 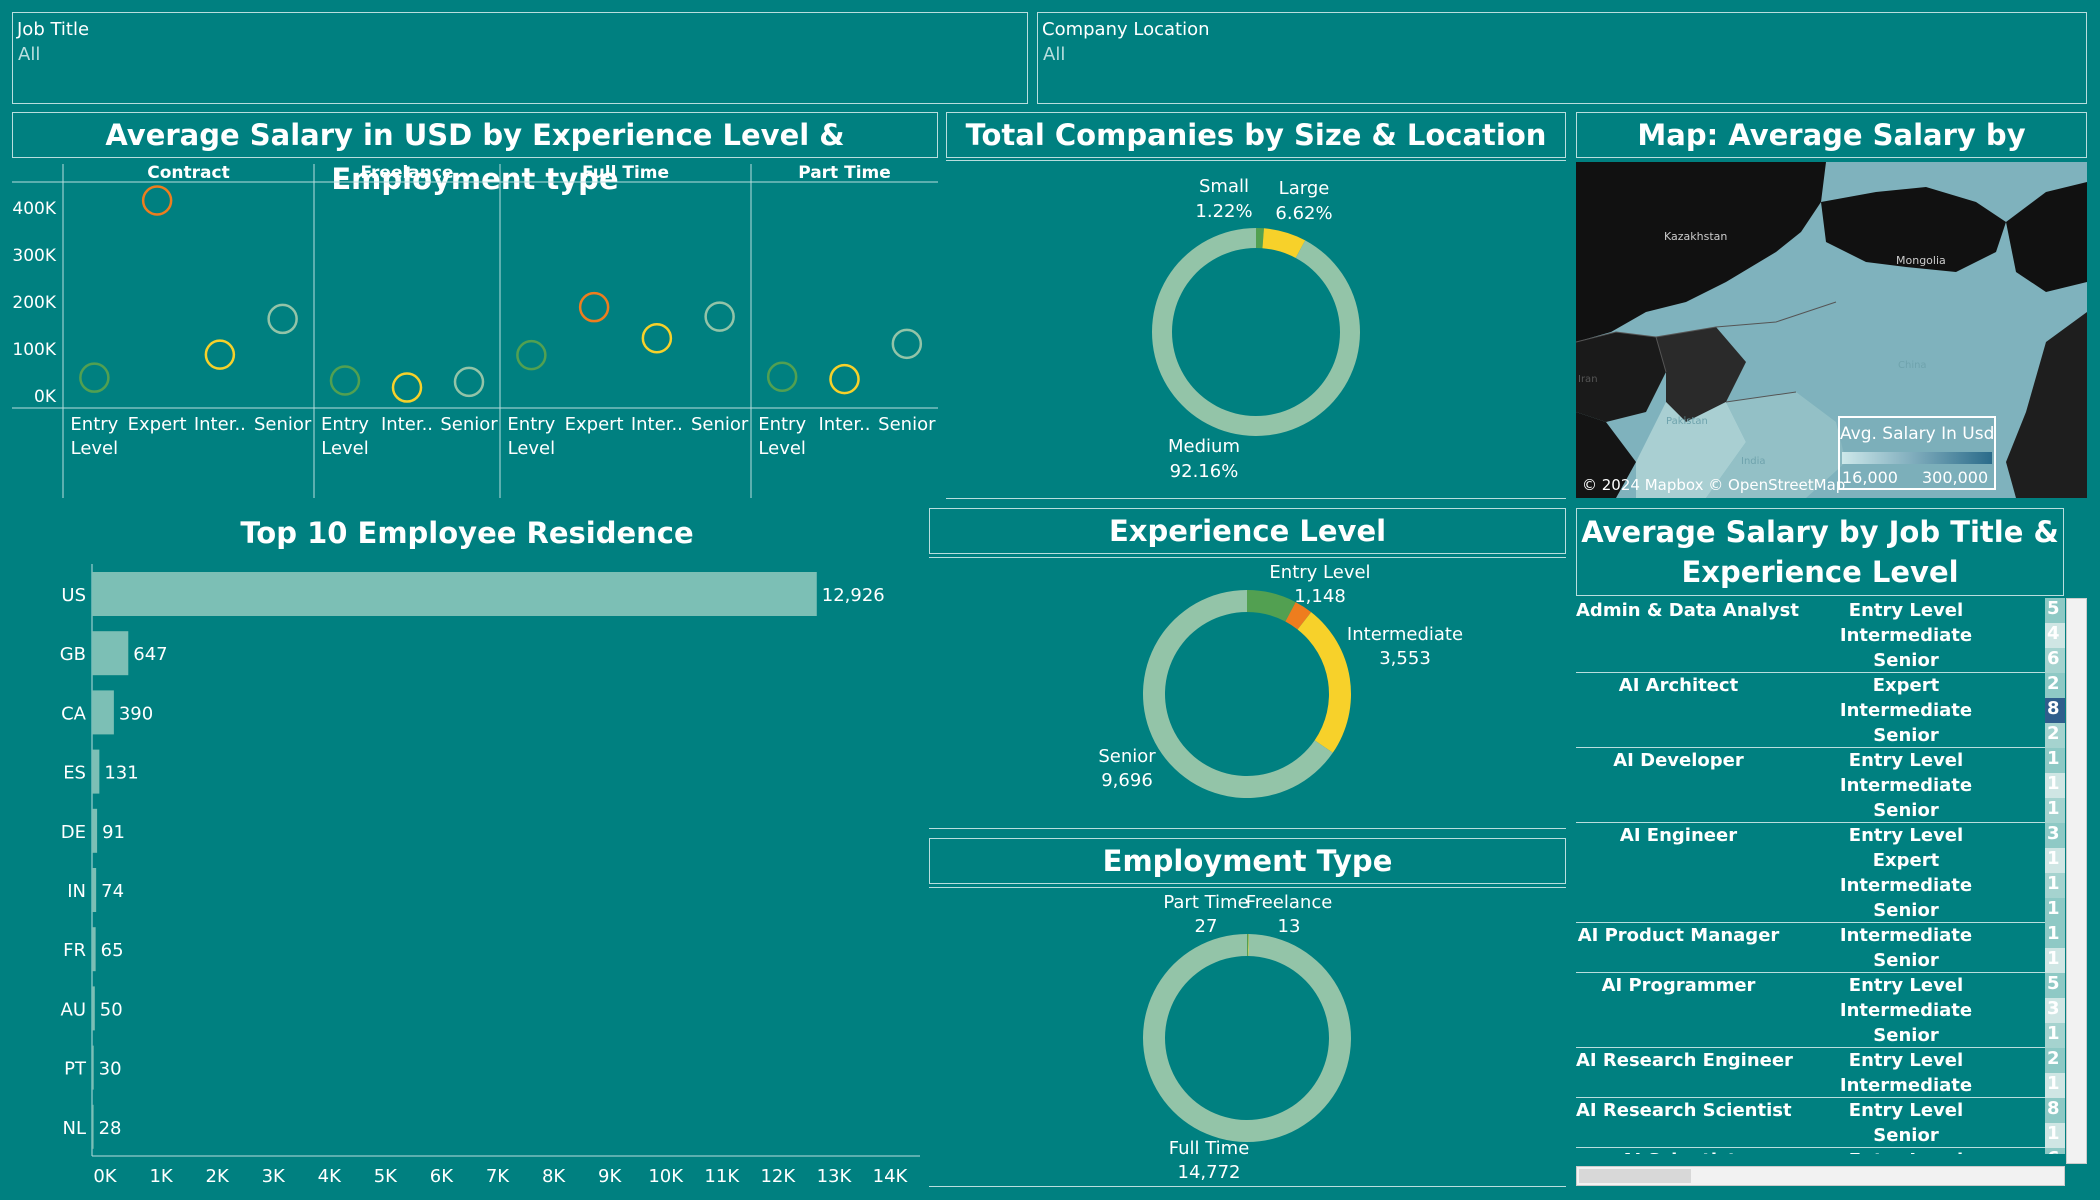 What do you see at coordinates (1921, 260) in the screenshot?
I see `map-label-mongolia: Mongolia` at bounding box center [1921, 260].